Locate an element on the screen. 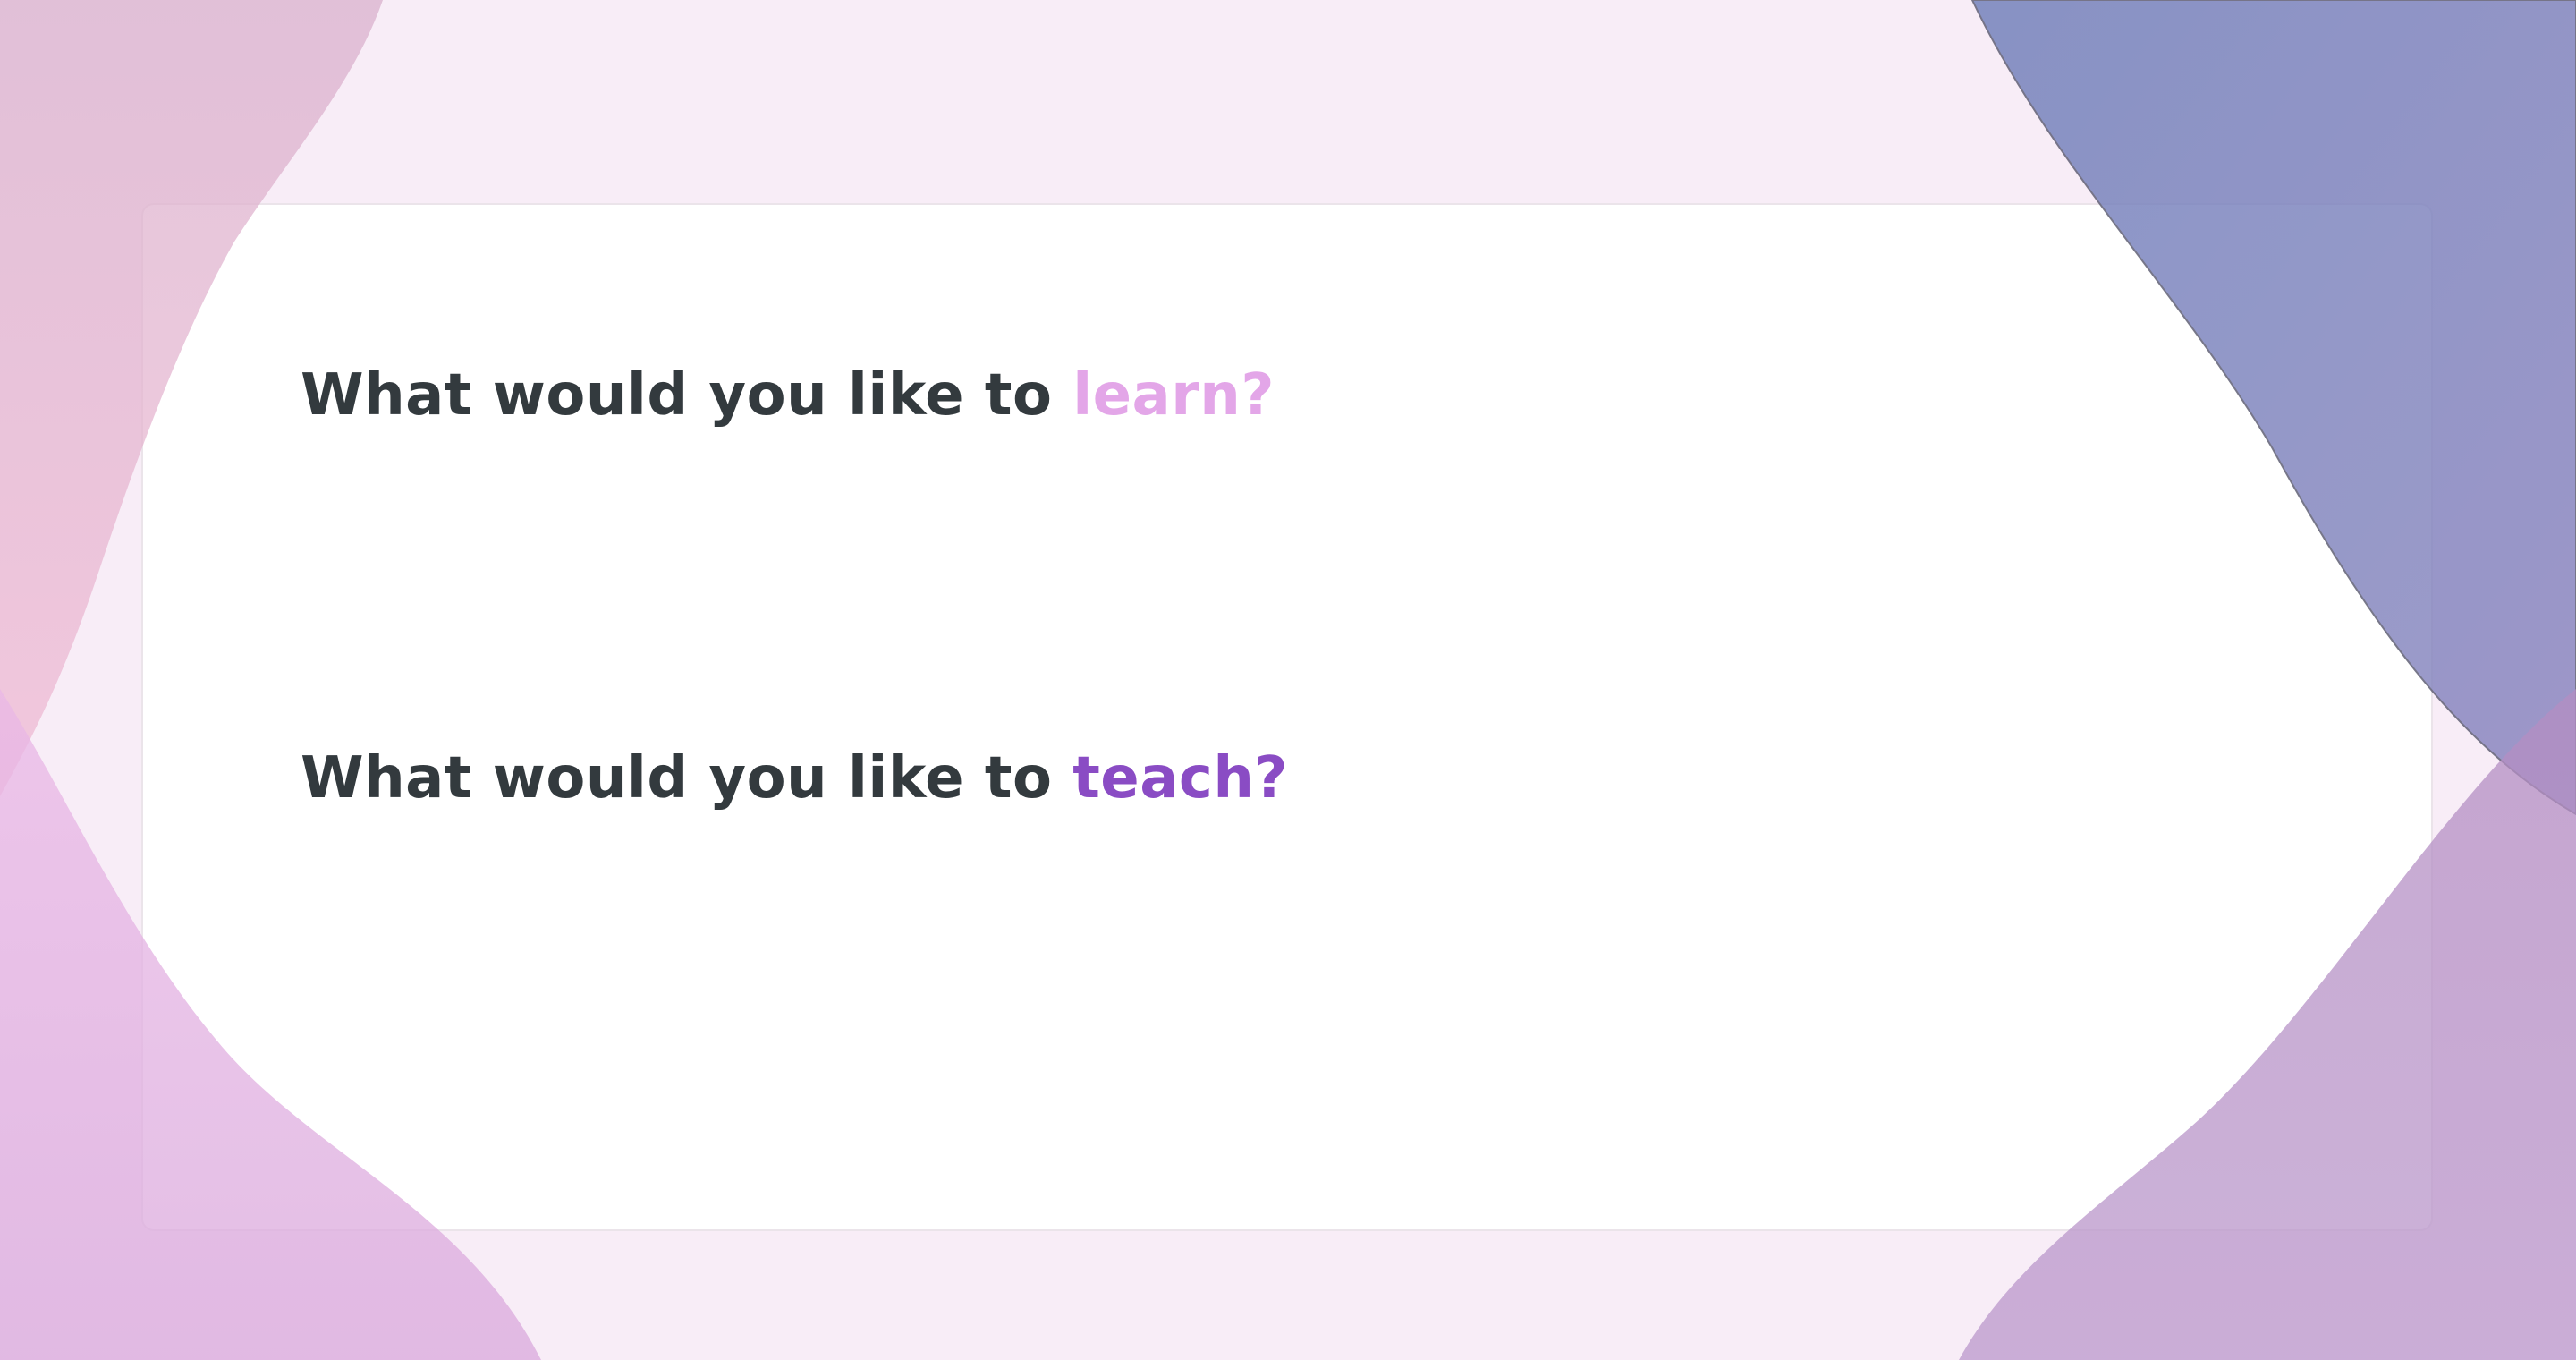 The width and height of the screenshot is (2576, 1360). learn-question-heading: What would you like to learn? is located at coordinates (788, 396).